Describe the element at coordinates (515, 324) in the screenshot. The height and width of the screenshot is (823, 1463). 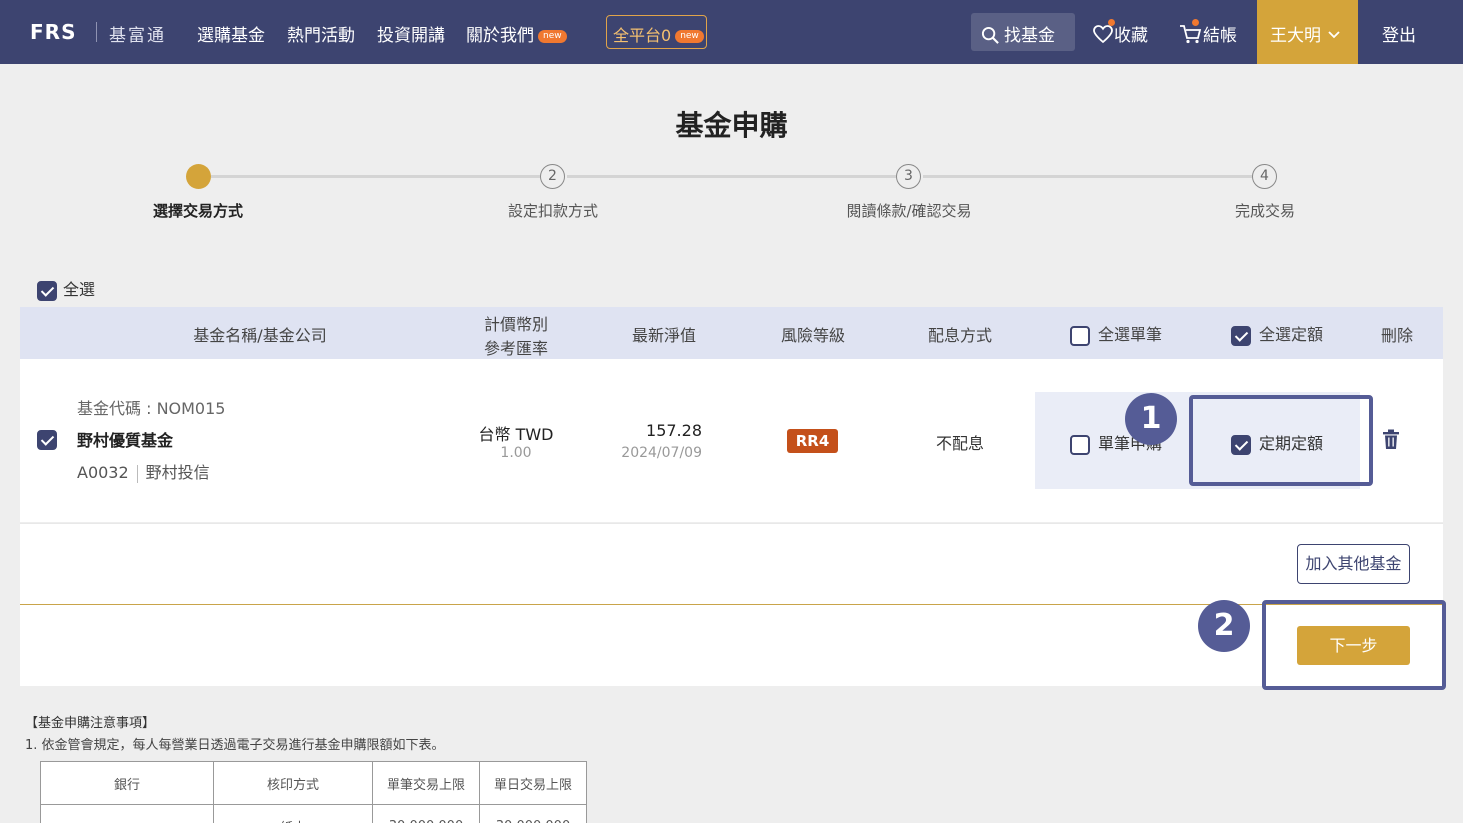
I see `header-currency: 計價幣別` at that location.